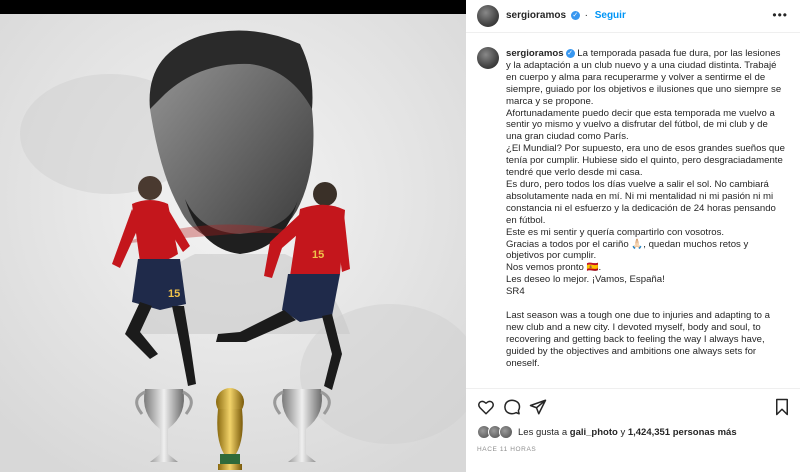  What do you see at coordinates (535, 53) in the screenshot?
I see `caption-username: sergioramos` at bounding box center [535, 53].